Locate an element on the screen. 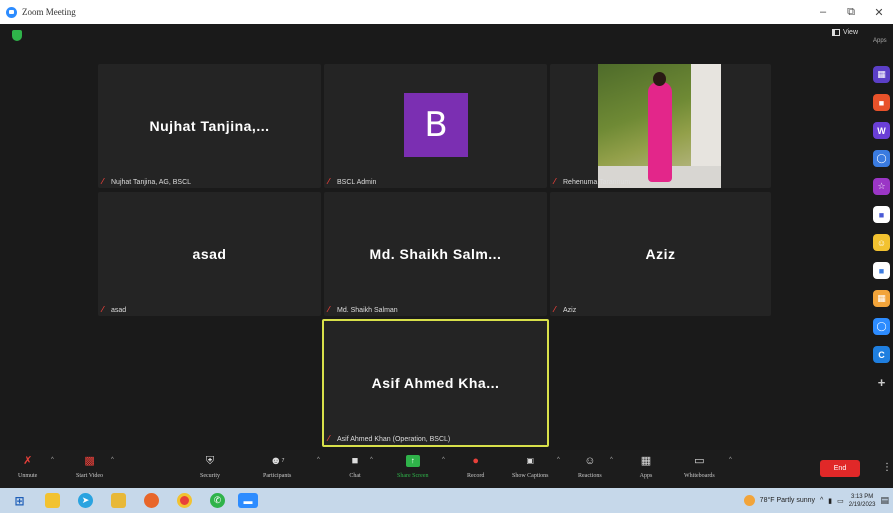 The height and width of the screenshot is (513, 893). app-icon: ☺ is located at coordinates (881, 242).